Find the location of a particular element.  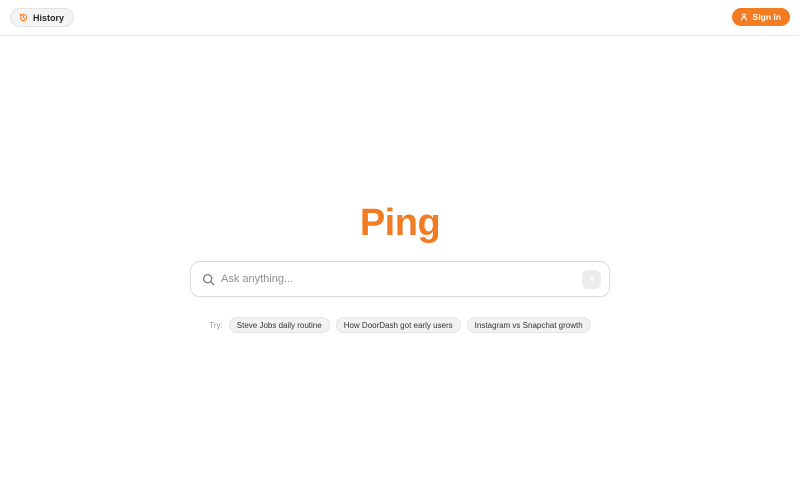

search-input is located at coordinates (396, 279).